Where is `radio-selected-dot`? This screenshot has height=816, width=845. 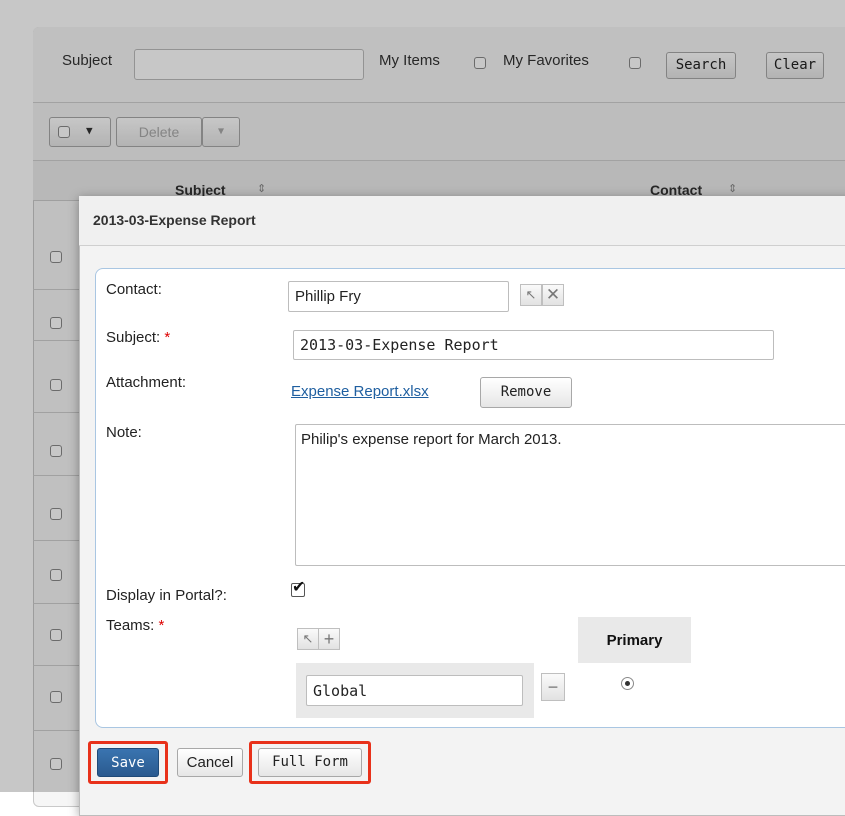
radio-selected-dot is located at coordinates (627, 683).